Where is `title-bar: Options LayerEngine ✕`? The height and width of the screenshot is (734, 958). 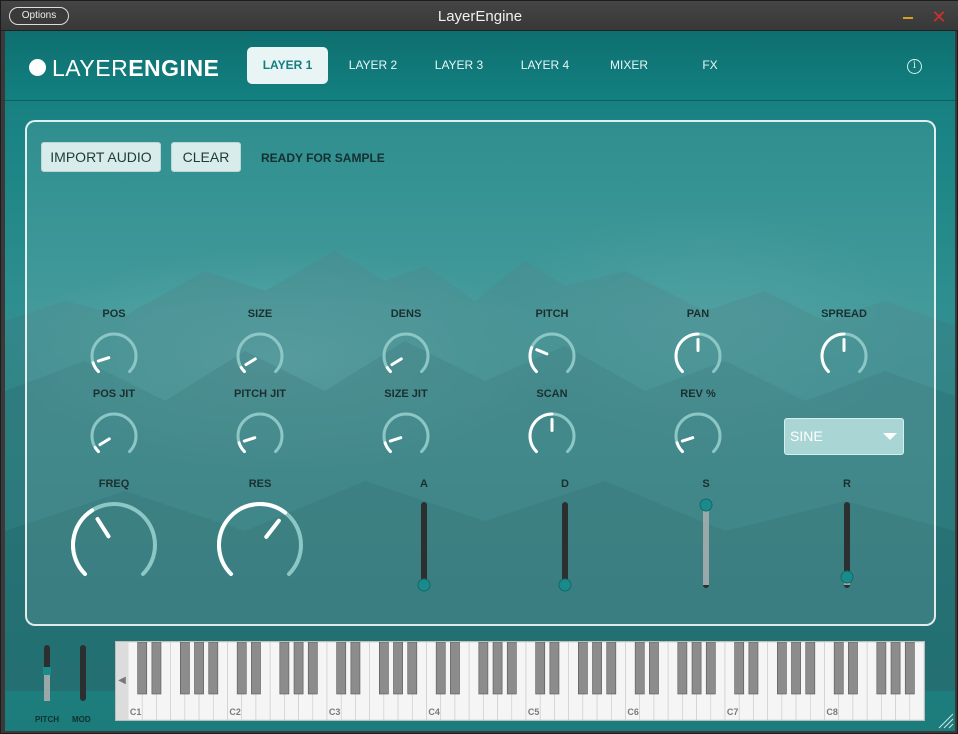
title-bar: Options LayerEngine ✕ is located at coordinates (479, 16).